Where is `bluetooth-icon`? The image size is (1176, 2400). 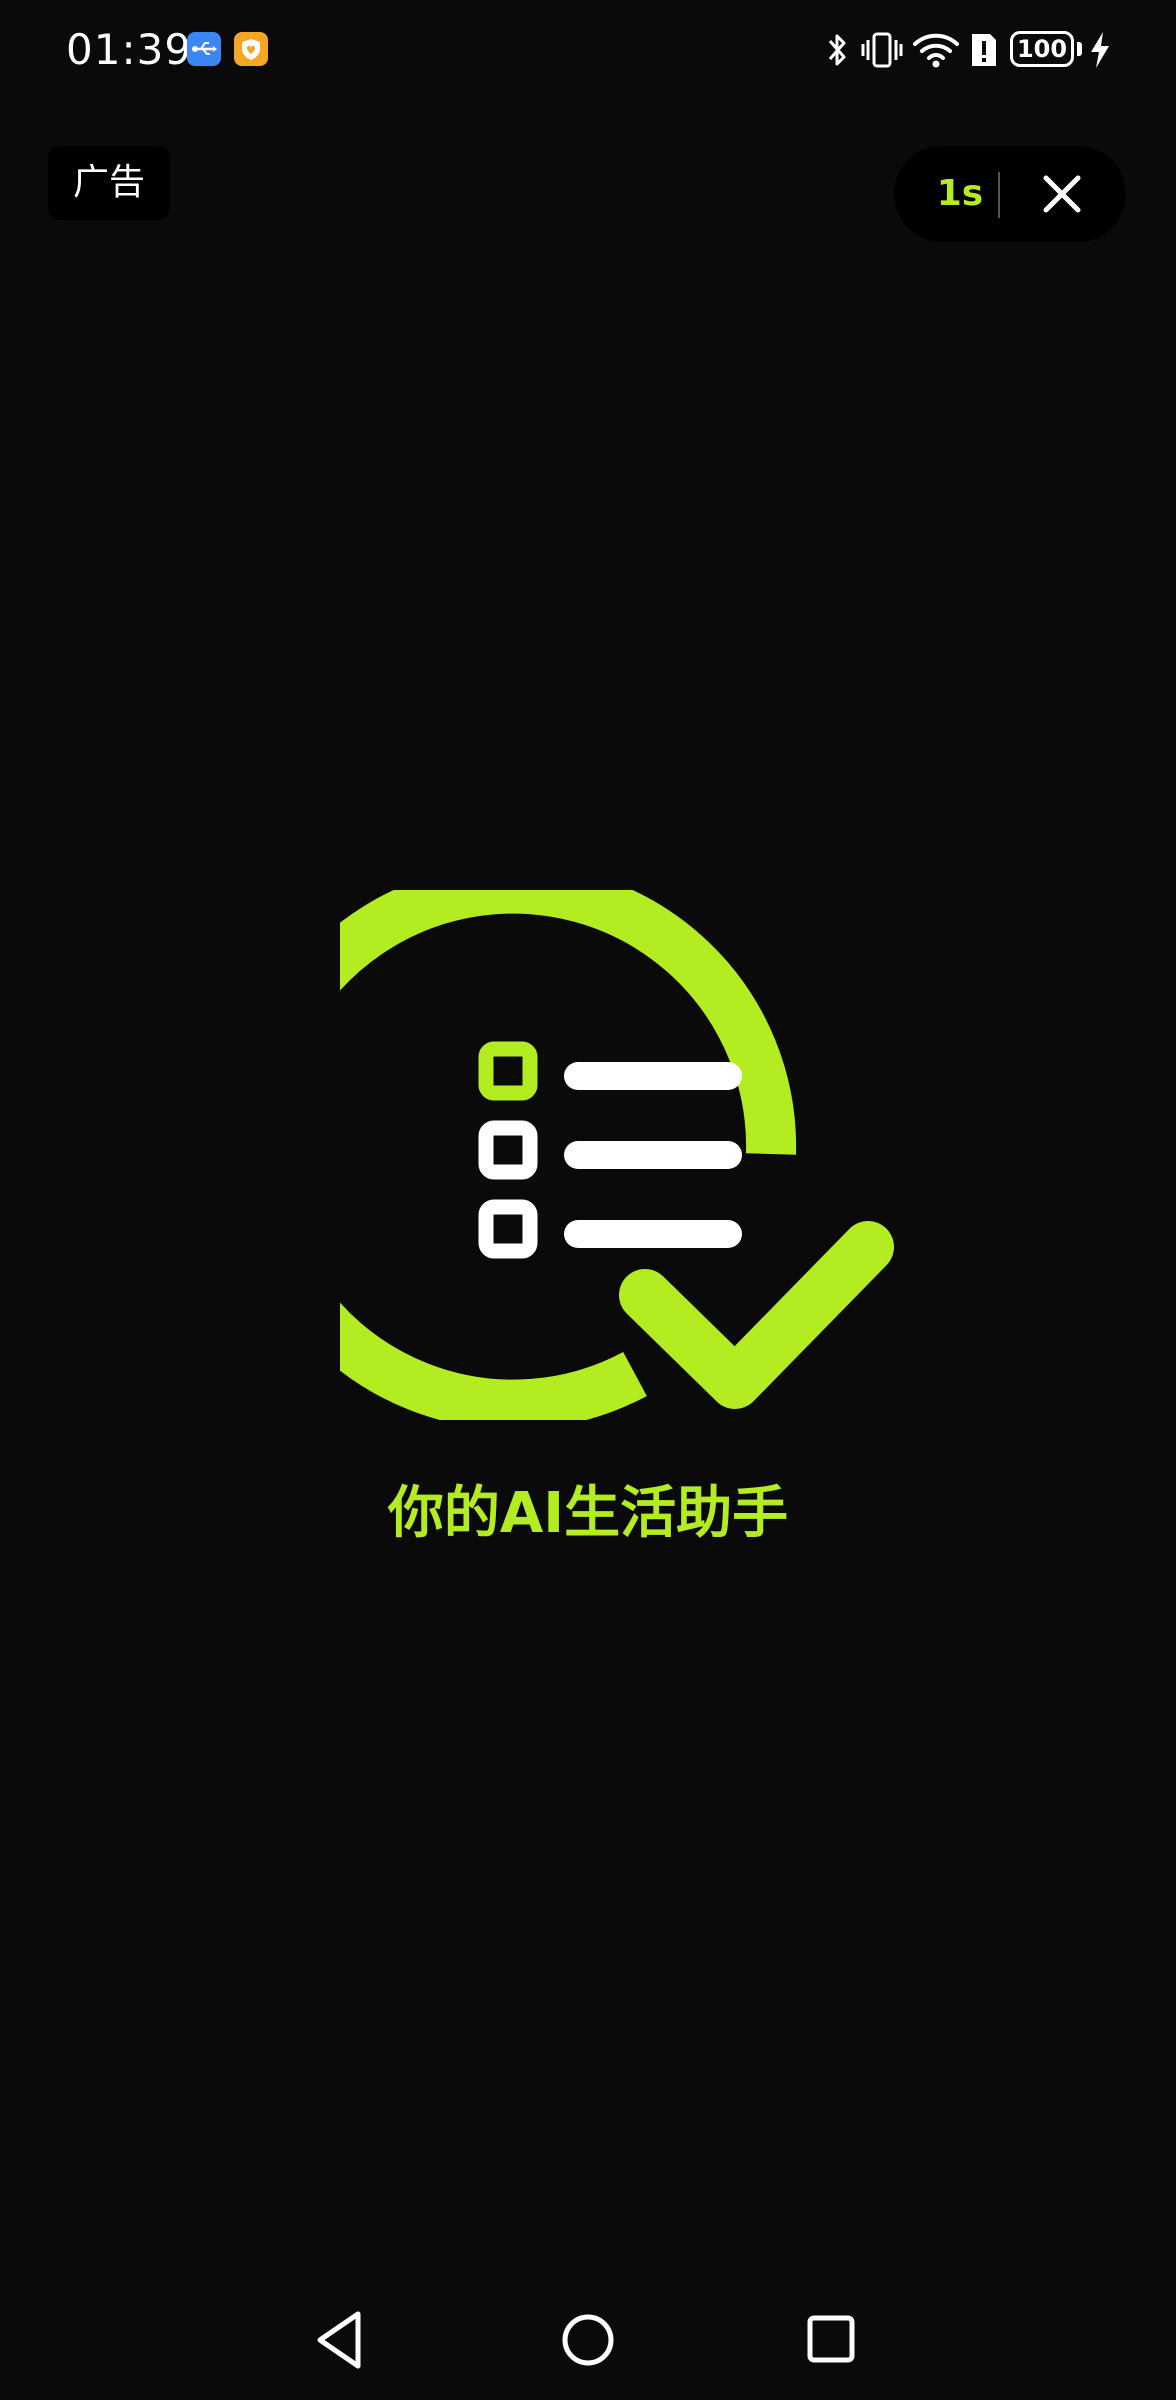
bluetooth-icon is located at coordinates (837, 50).